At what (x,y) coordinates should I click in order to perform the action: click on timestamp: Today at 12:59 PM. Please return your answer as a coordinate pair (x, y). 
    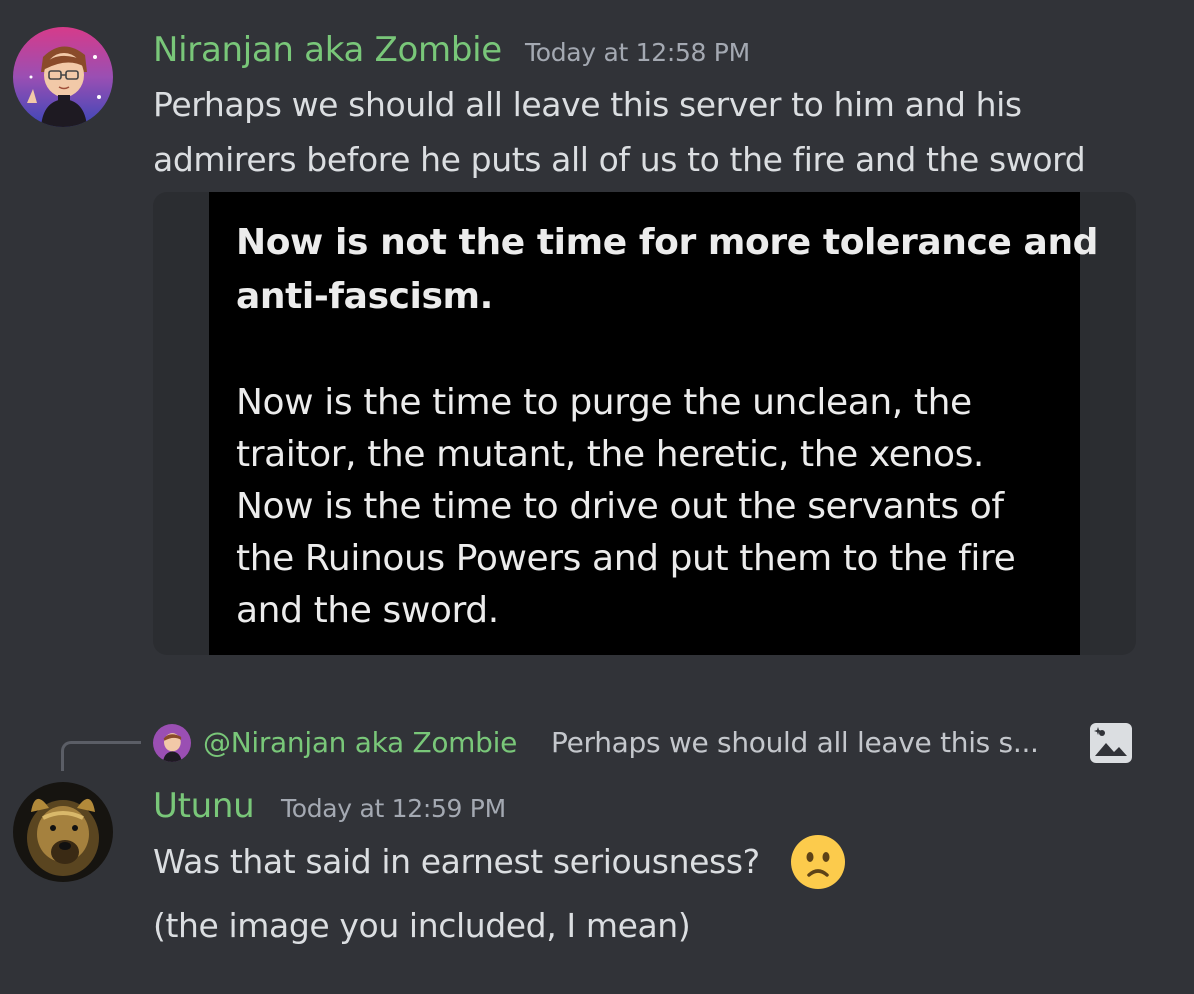
    Looking at the image, I should click on (393, 808).